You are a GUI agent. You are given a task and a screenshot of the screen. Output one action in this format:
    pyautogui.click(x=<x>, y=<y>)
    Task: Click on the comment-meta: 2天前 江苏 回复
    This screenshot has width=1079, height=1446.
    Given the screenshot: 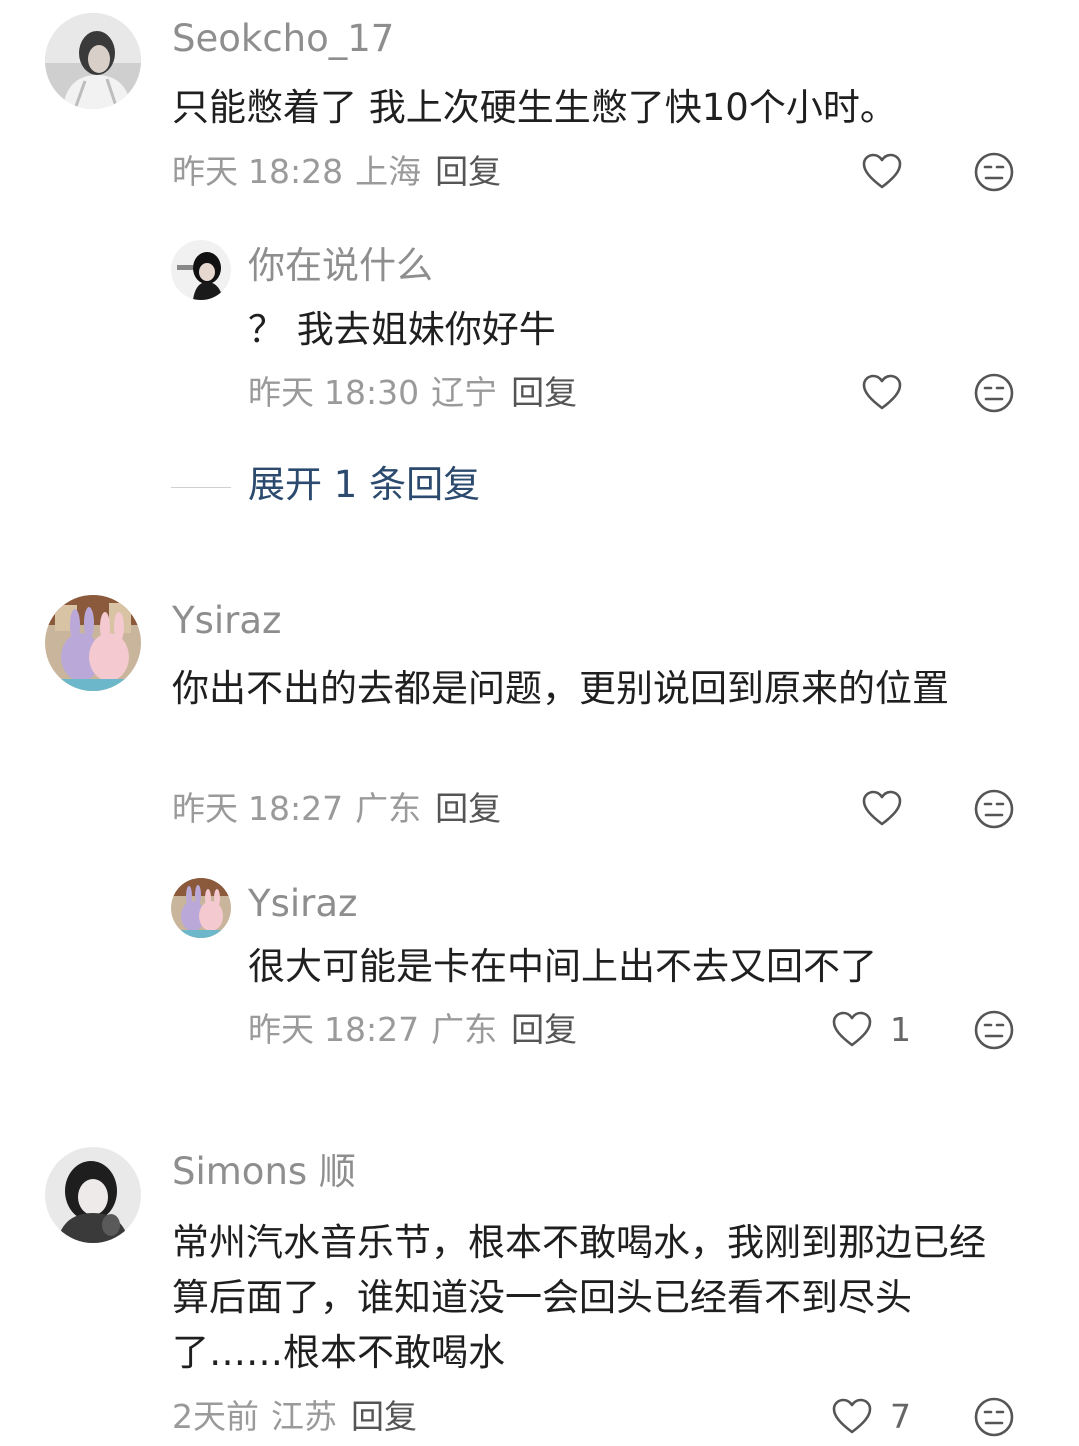 What is the action you would take?
    pyautogui.click(x=294, y=1416)
    